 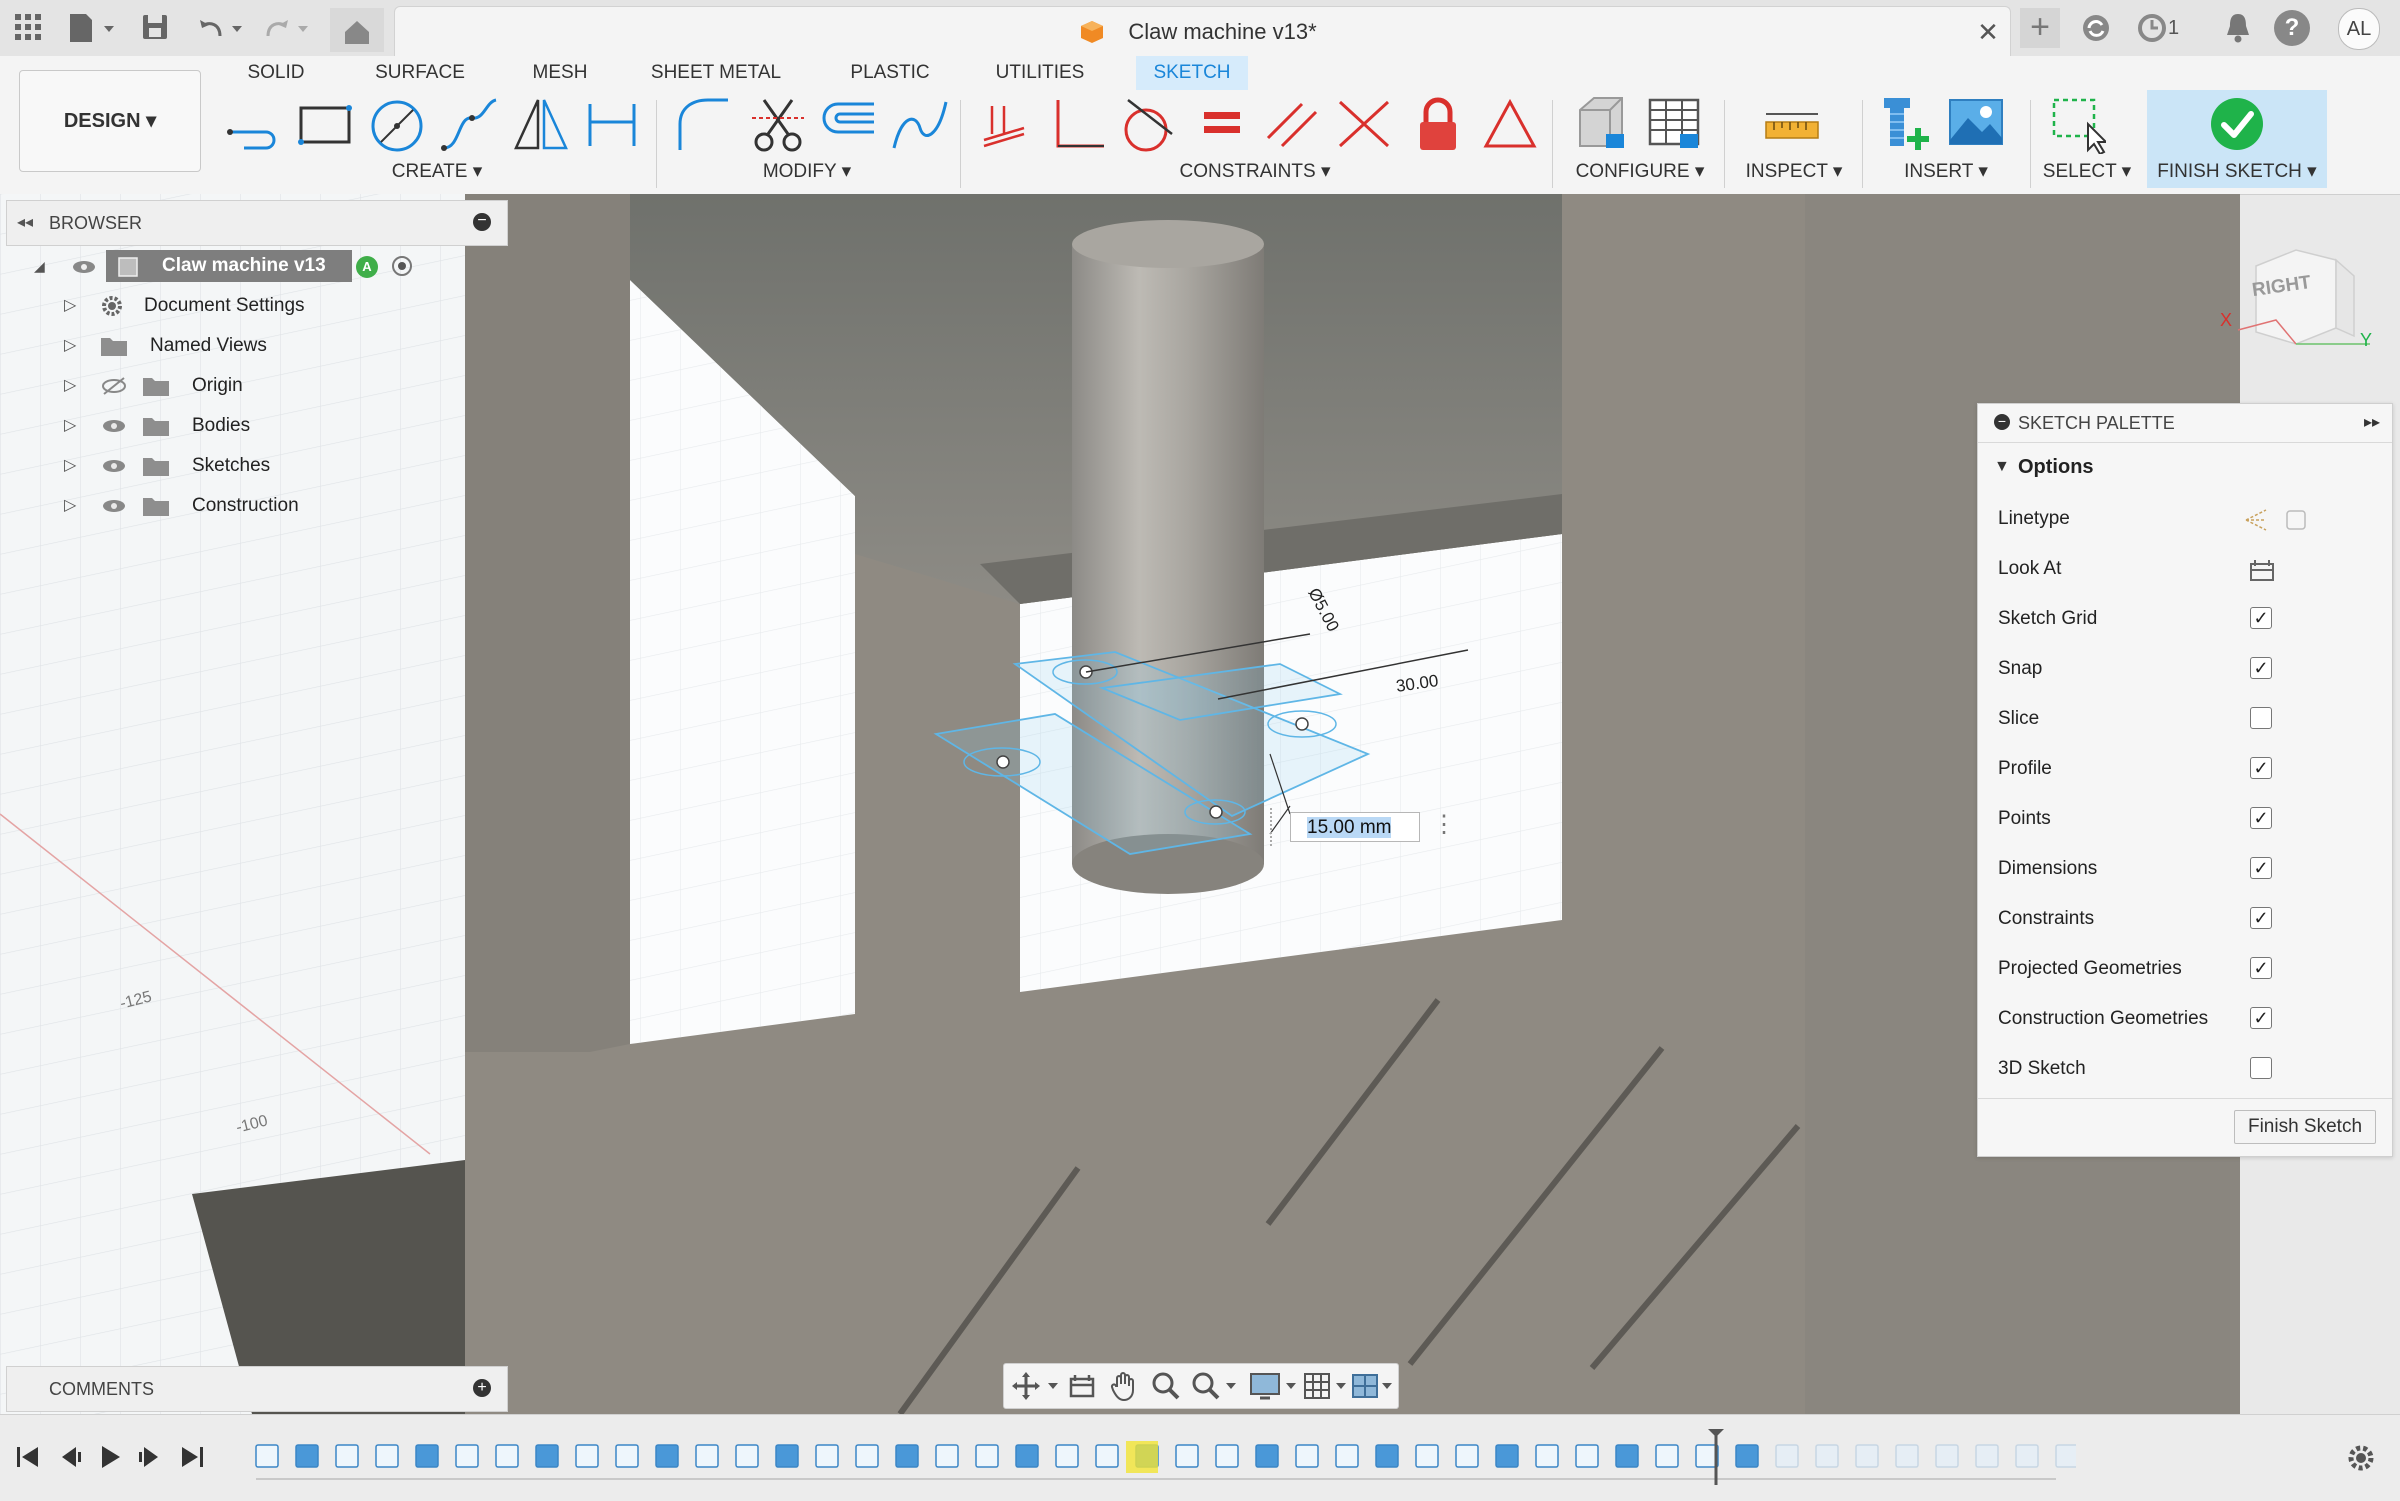 I want to click on dimension-input: 15.00 mm, so click(x=1355, y=827).